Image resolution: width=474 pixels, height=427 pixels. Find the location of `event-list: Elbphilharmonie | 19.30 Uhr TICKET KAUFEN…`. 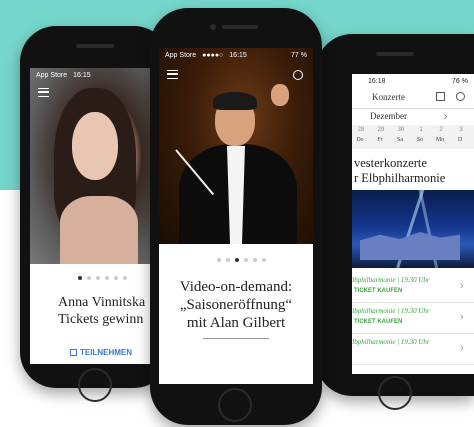

event-list: Elbphilharmonie | 19.30 Uhr TICKET KAUFEN… is located at coordinates (413, 318).